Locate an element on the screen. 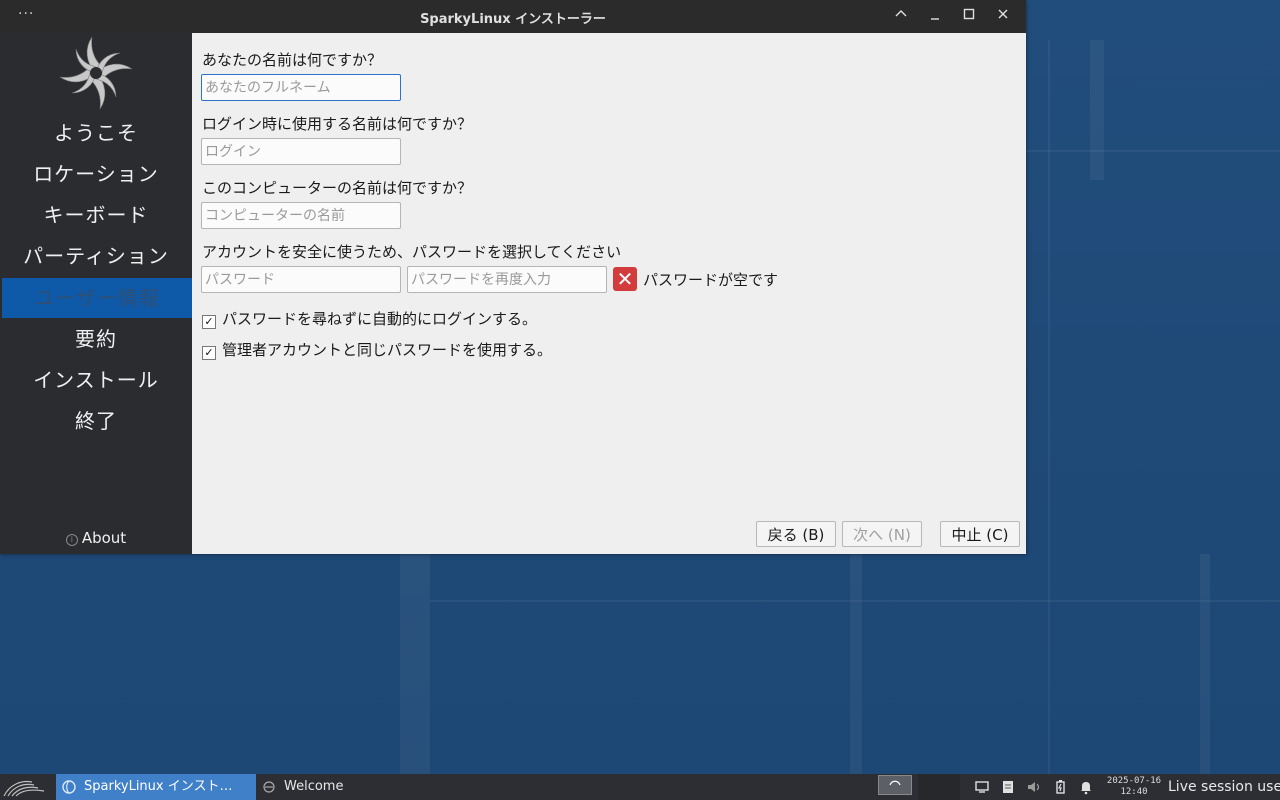 The width and height of the screenshot is (1280, 800). sidebar-item-summary: 要約 is located at coordinates (96, 339).